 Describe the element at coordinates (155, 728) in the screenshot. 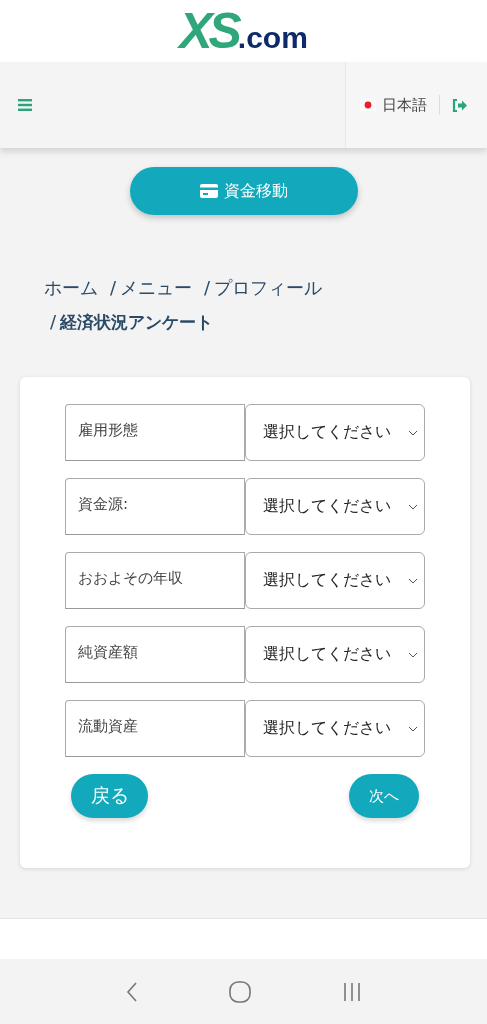

I see `field-label: 流動資産` at that location.